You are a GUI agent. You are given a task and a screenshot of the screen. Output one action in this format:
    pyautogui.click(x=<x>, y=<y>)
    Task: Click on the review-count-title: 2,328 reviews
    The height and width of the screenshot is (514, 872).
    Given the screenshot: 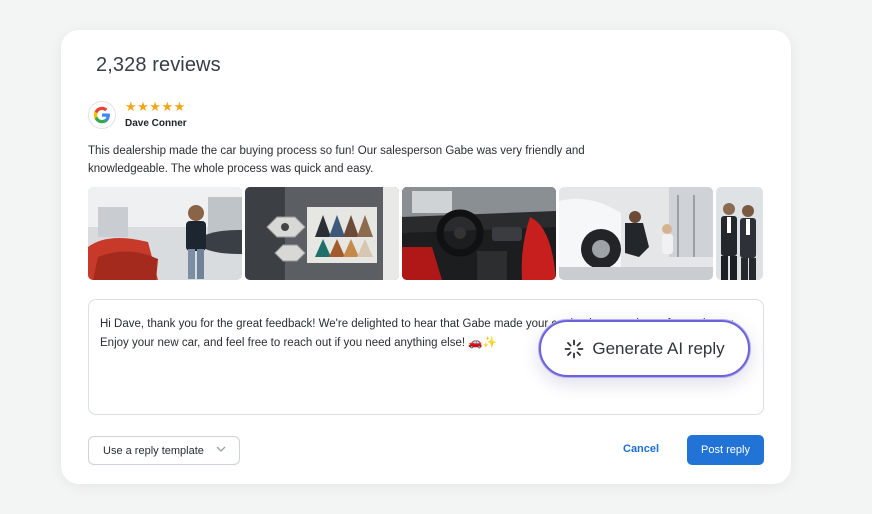 What is the action you would take?
    pyautogui.click(x=158, y=65)
    